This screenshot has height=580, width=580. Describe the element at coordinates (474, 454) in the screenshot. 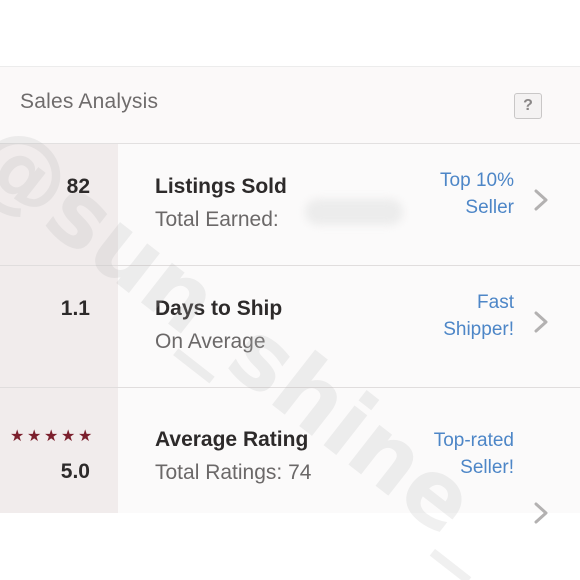

I see `top-rated-badge: Top-rated Seller!` at that location.